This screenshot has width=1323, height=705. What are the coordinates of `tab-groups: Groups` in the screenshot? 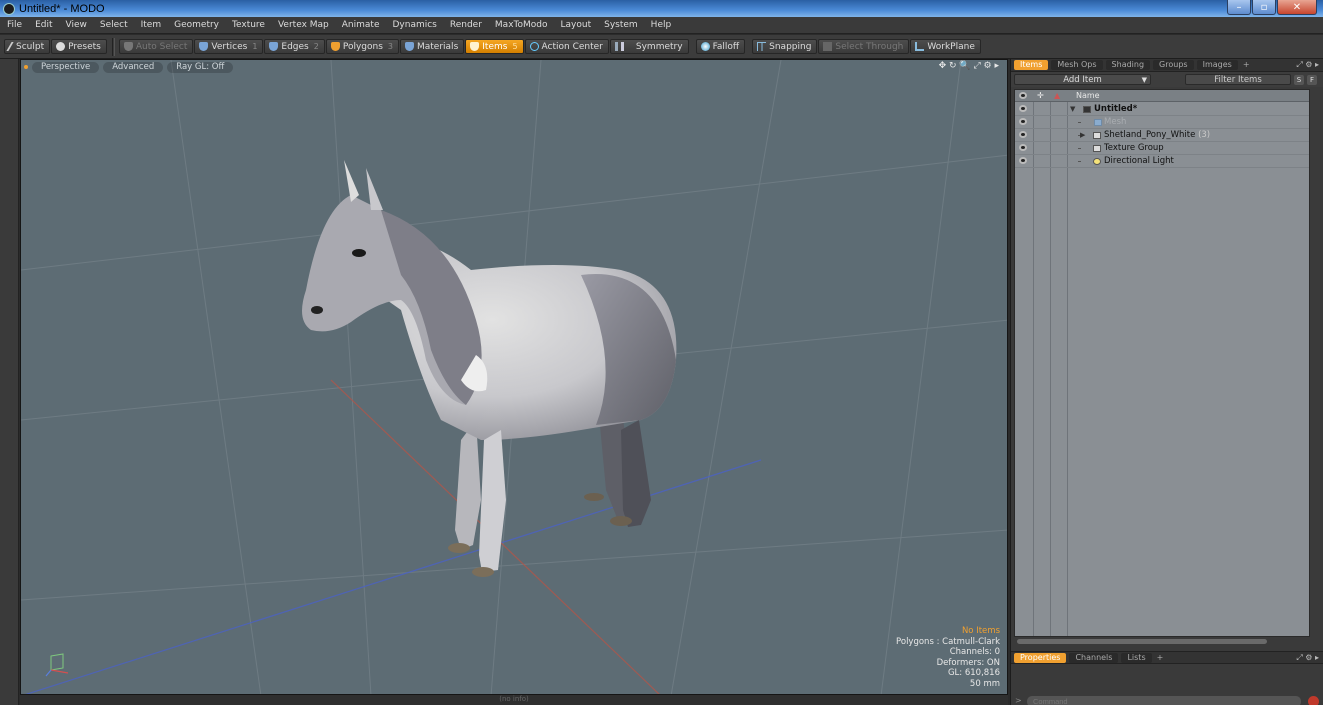 It's located at (1173, 65).